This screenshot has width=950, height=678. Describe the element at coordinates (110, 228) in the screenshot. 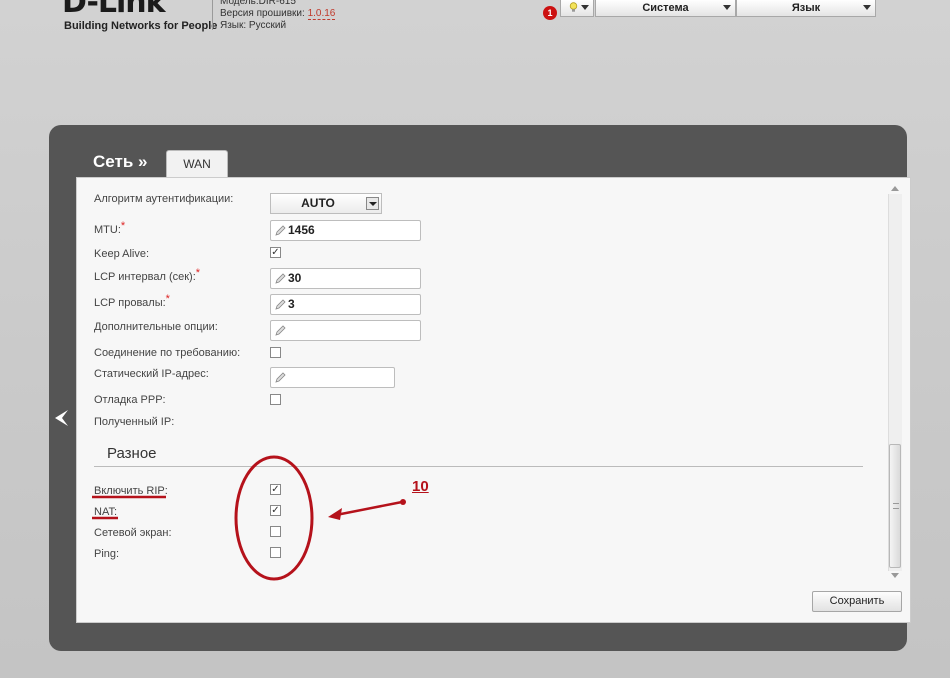

I see `mtu-label: MTU:*` at that location.